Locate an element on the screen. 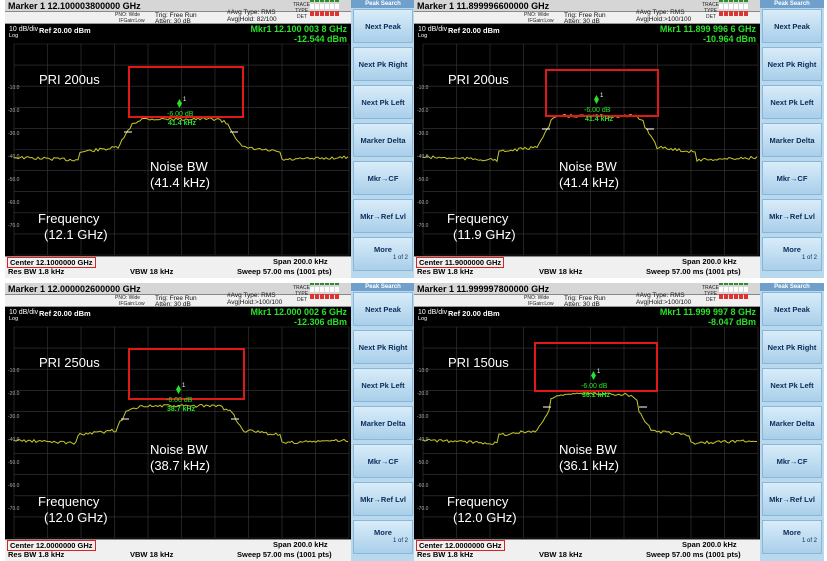 The height and width of the screenshot is (561, 827). marker-amplitude-readout: -12.306 dBm is located at coordinates (320, 322).